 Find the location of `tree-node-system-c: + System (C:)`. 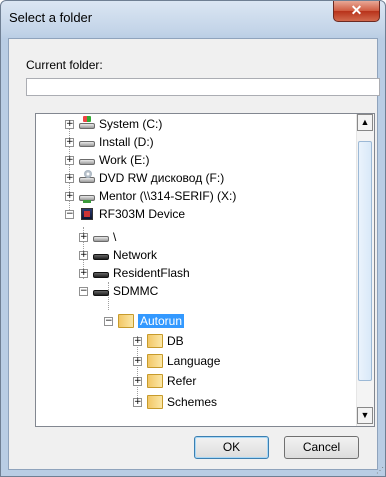

tree-node-system-c: + System (C:) is located at coordinates (113, 124).